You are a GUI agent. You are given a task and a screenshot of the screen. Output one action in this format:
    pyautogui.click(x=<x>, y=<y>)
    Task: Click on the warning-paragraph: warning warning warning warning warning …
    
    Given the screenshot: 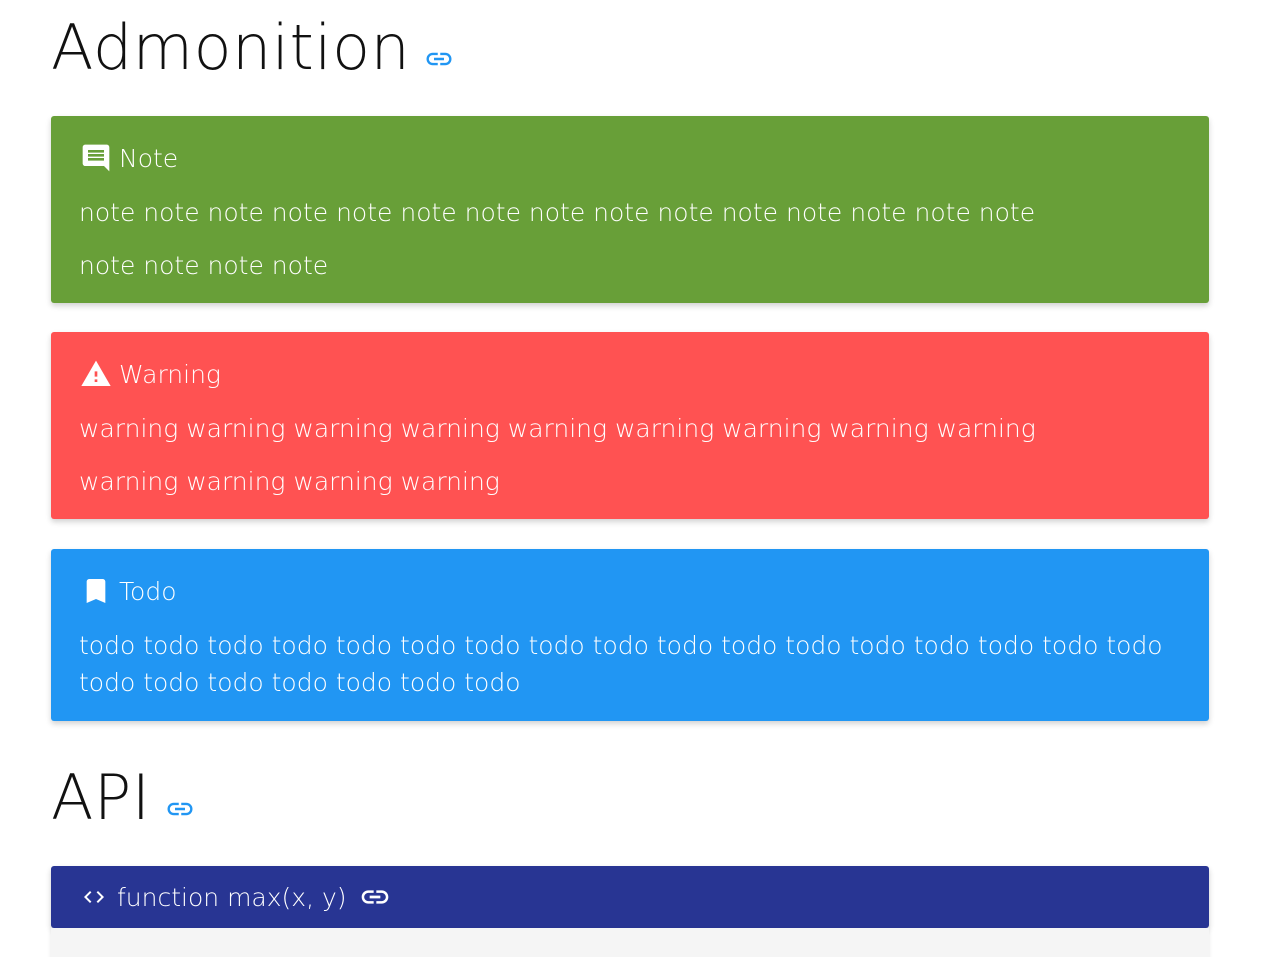 What is the action you would take?
    pyautogui.click(x=557, y=428)
    